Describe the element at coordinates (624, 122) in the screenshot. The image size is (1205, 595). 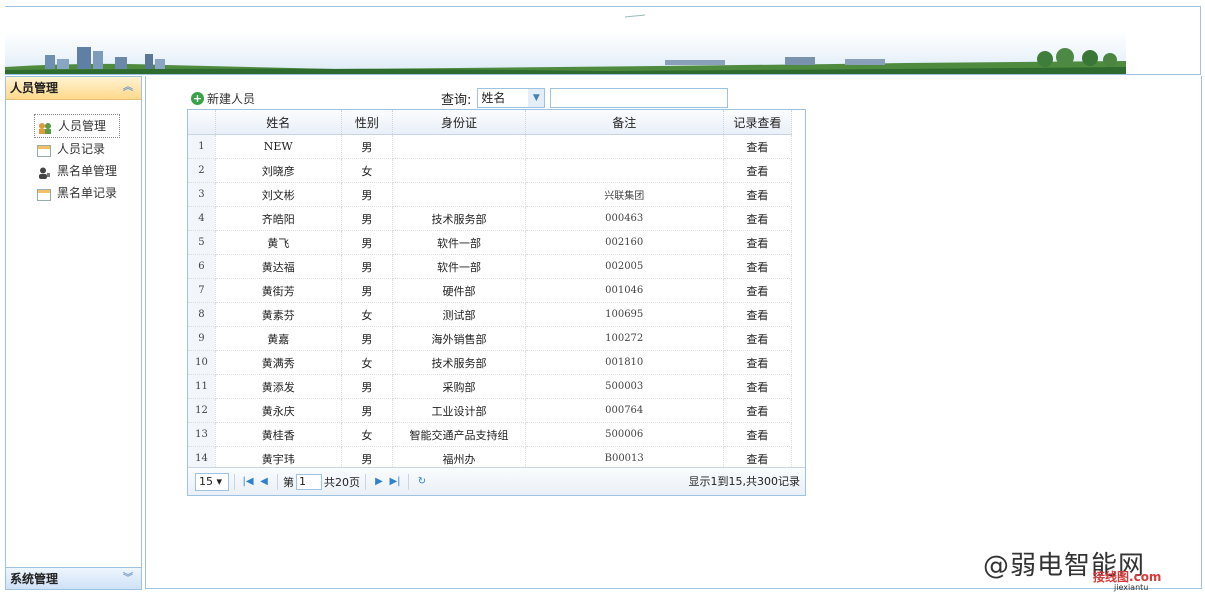
I see `column-header-note: 备注` at that location.